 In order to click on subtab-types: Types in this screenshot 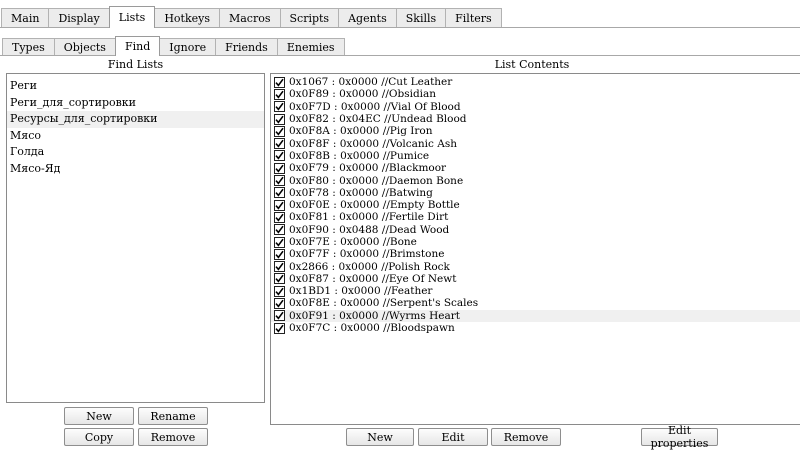, I will do `click(28, 46)`.